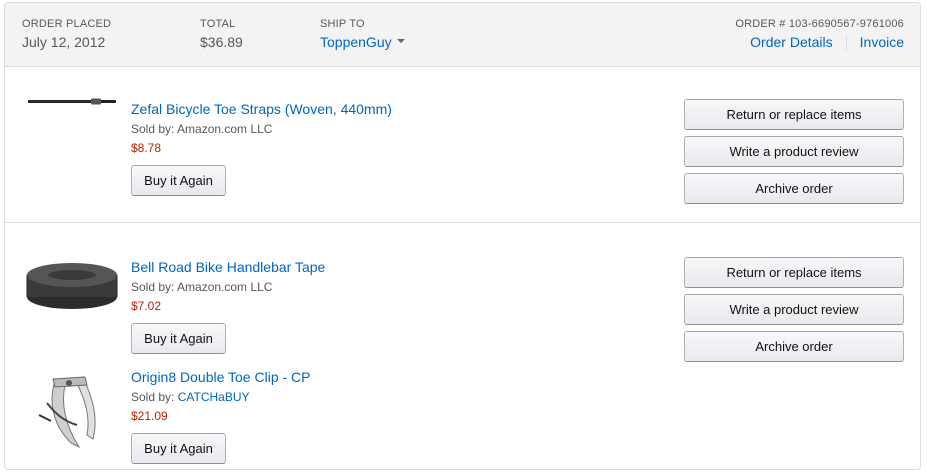  I want to click on link-divider, so click(846, 43).